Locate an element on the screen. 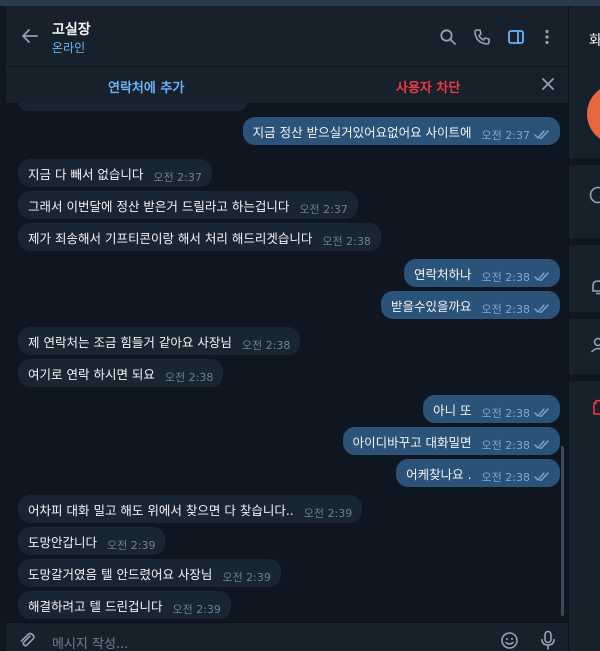 The width and height of the screenshot is (600, 651). avatar is located at coordinates (593, 114).